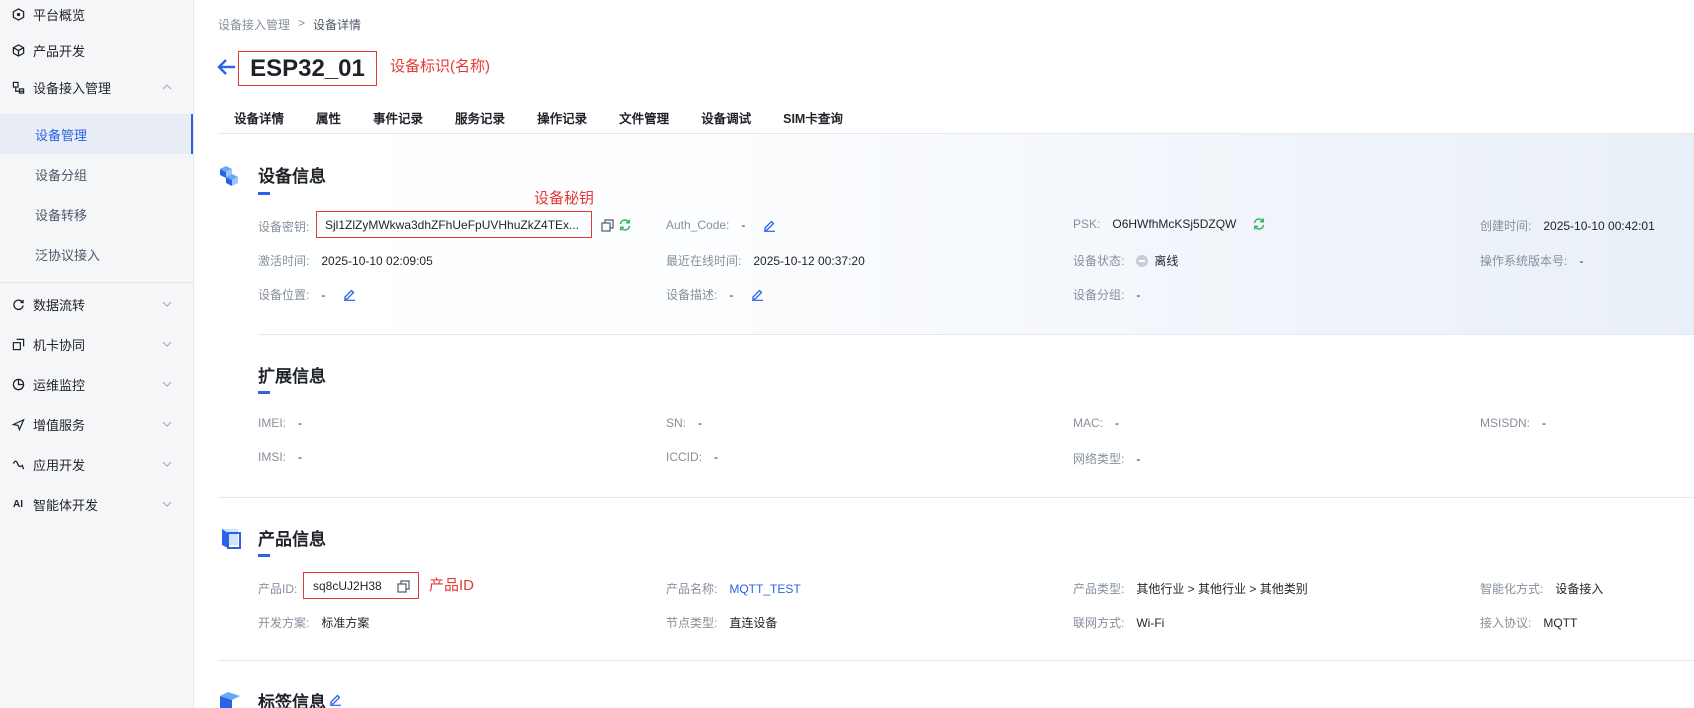 Image resolution: width=1694 pixels, height=708 pixels. Describe the element at coordinates (721, 622) in the screenshot. I see `field-node-type: 节点类型: 直连设备` at that location.